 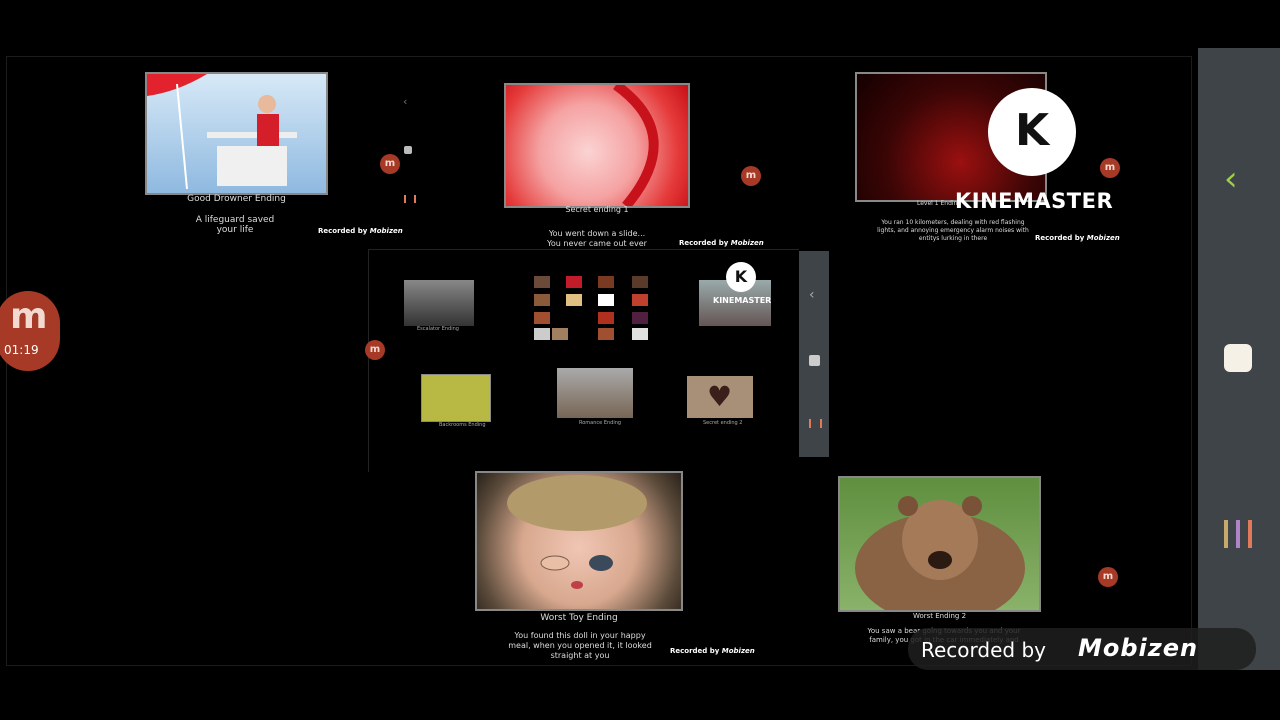 I want to click on kinemaster-brand: KINEMASTER, so click(x=1034, y=201).